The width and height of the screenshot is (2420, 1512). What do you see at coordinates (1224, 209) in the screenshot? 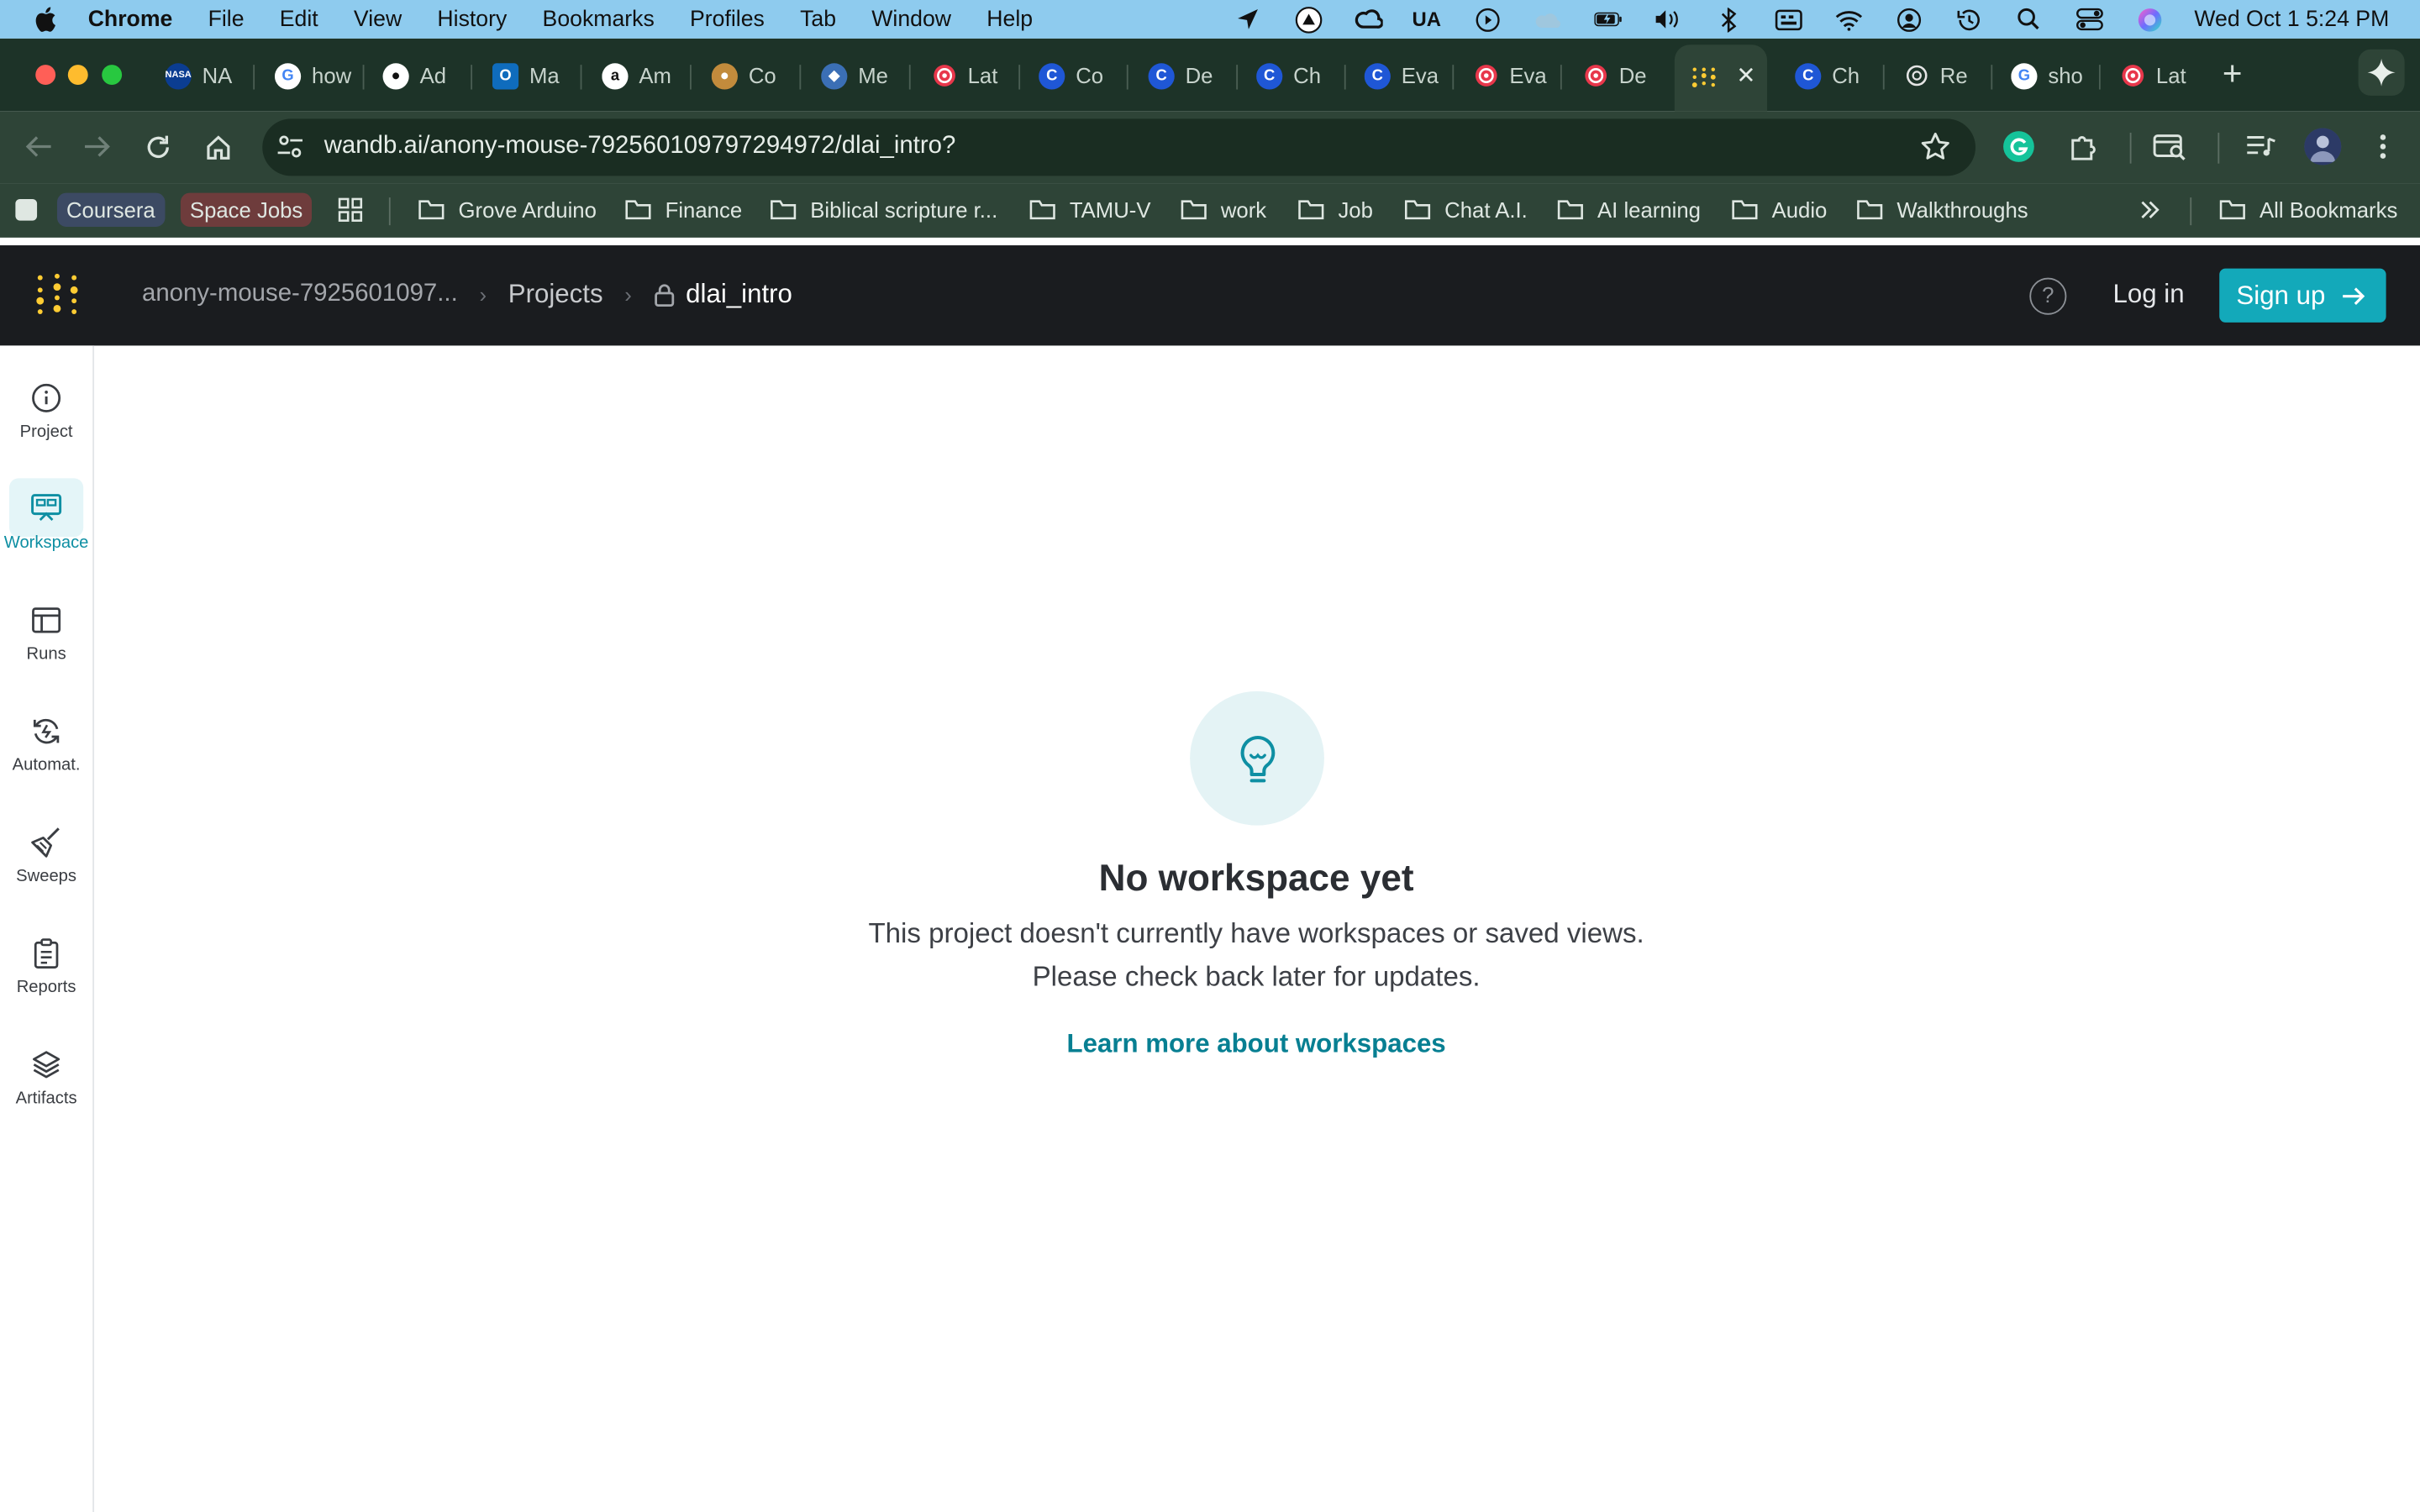
I see `bookmark-folder: work` at bounding box center [1224, 209].